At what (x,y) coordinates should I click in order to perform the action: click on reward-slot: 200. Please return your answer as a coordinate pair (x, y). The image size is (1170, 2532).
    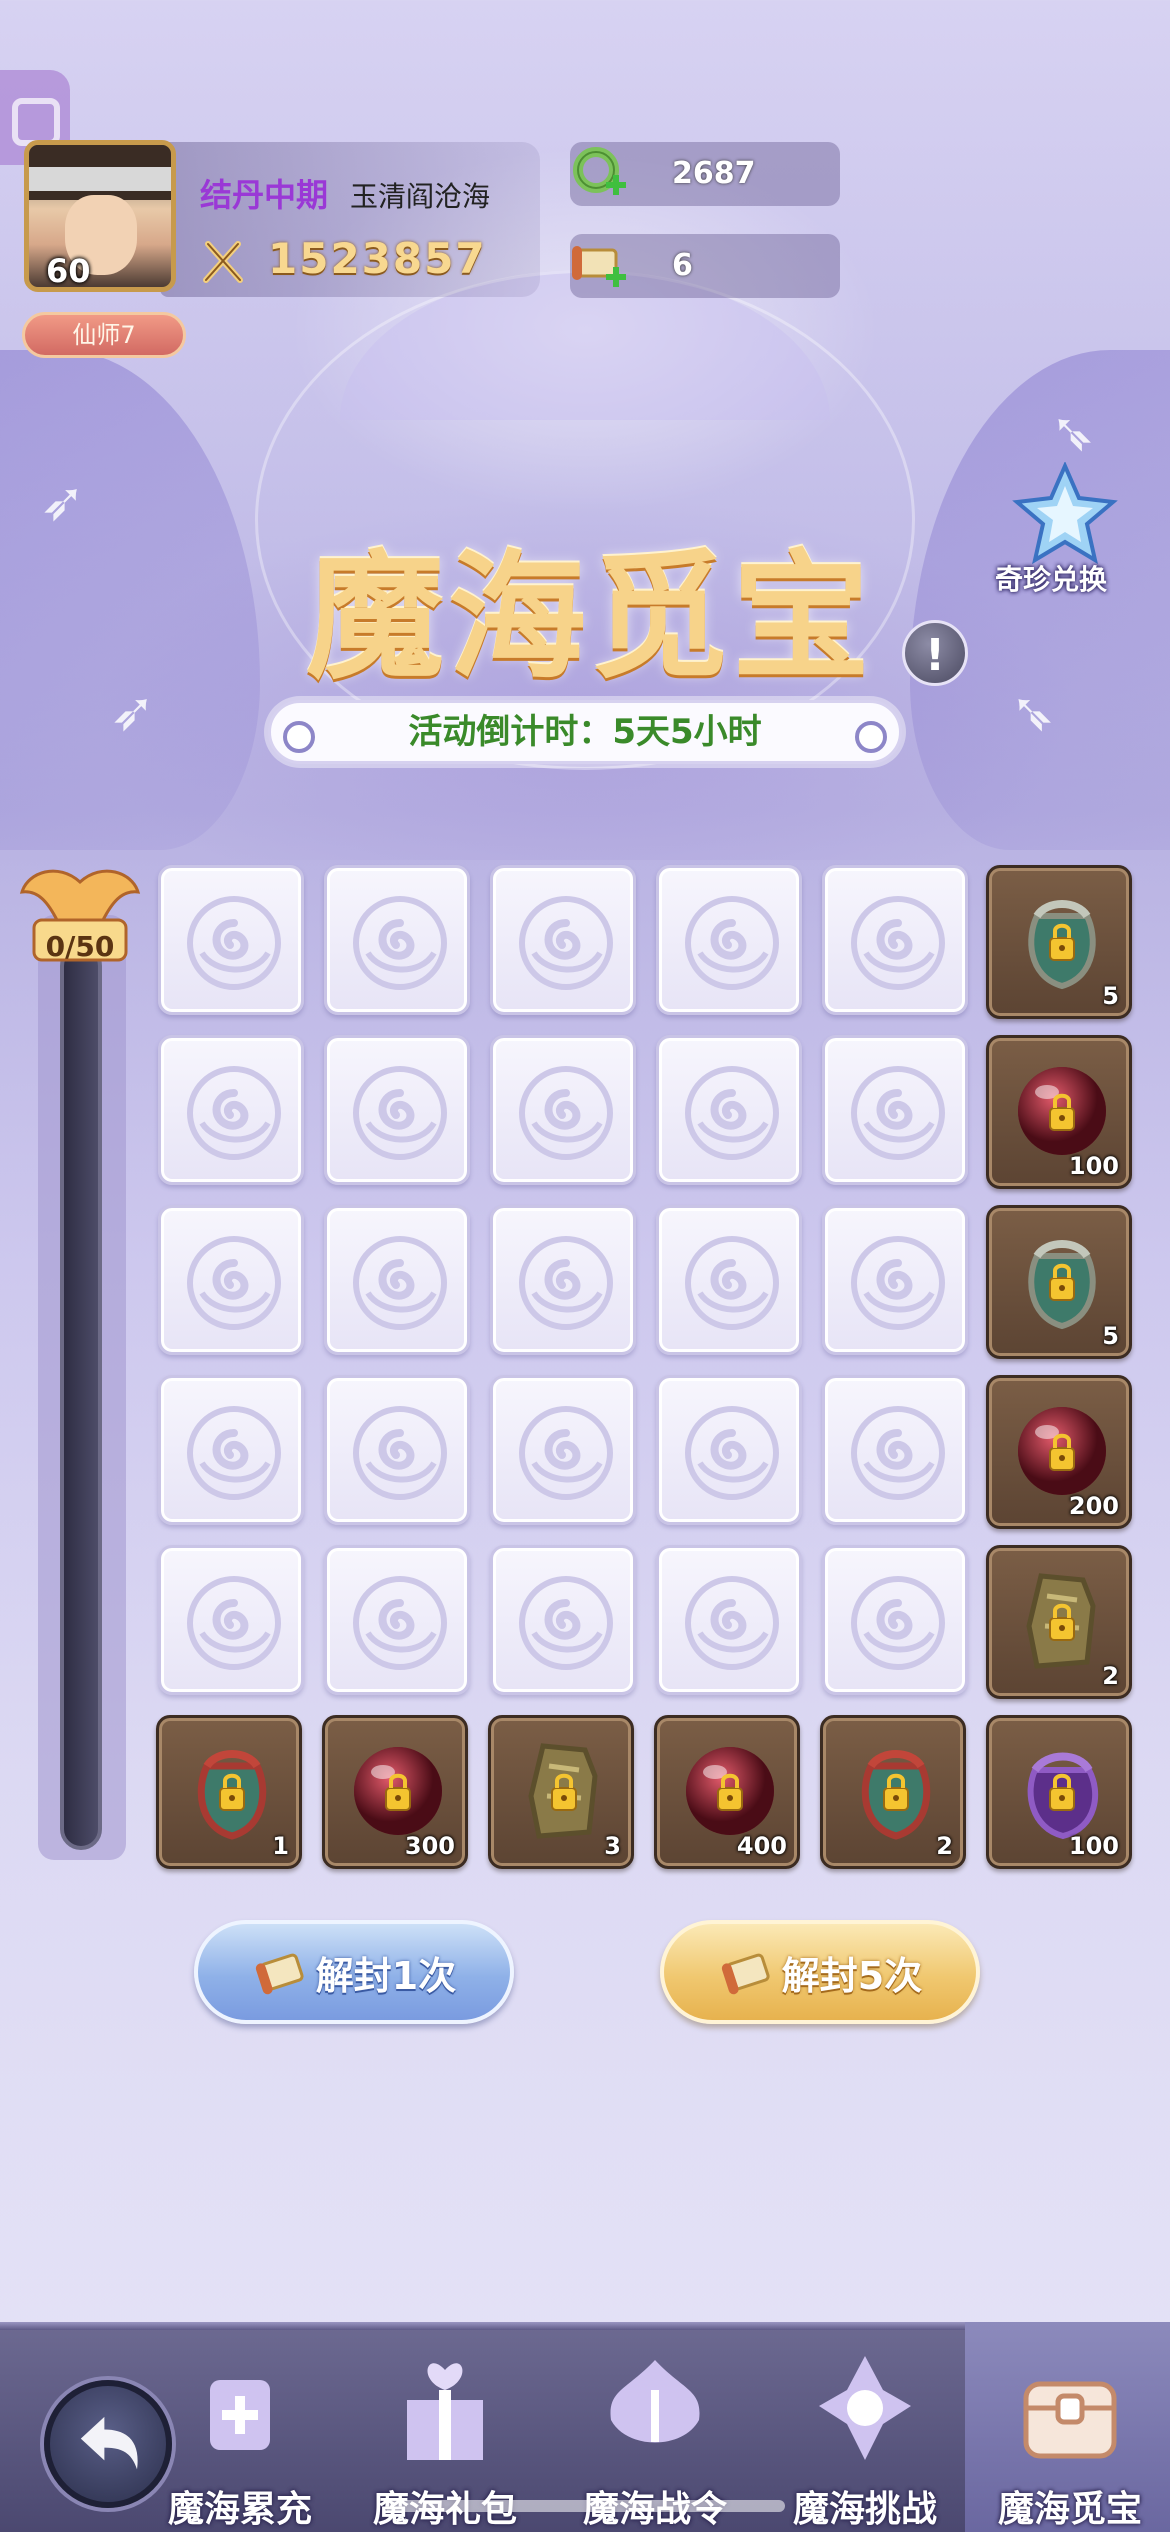
    Looking at the image, I should click on (1059, 1452).